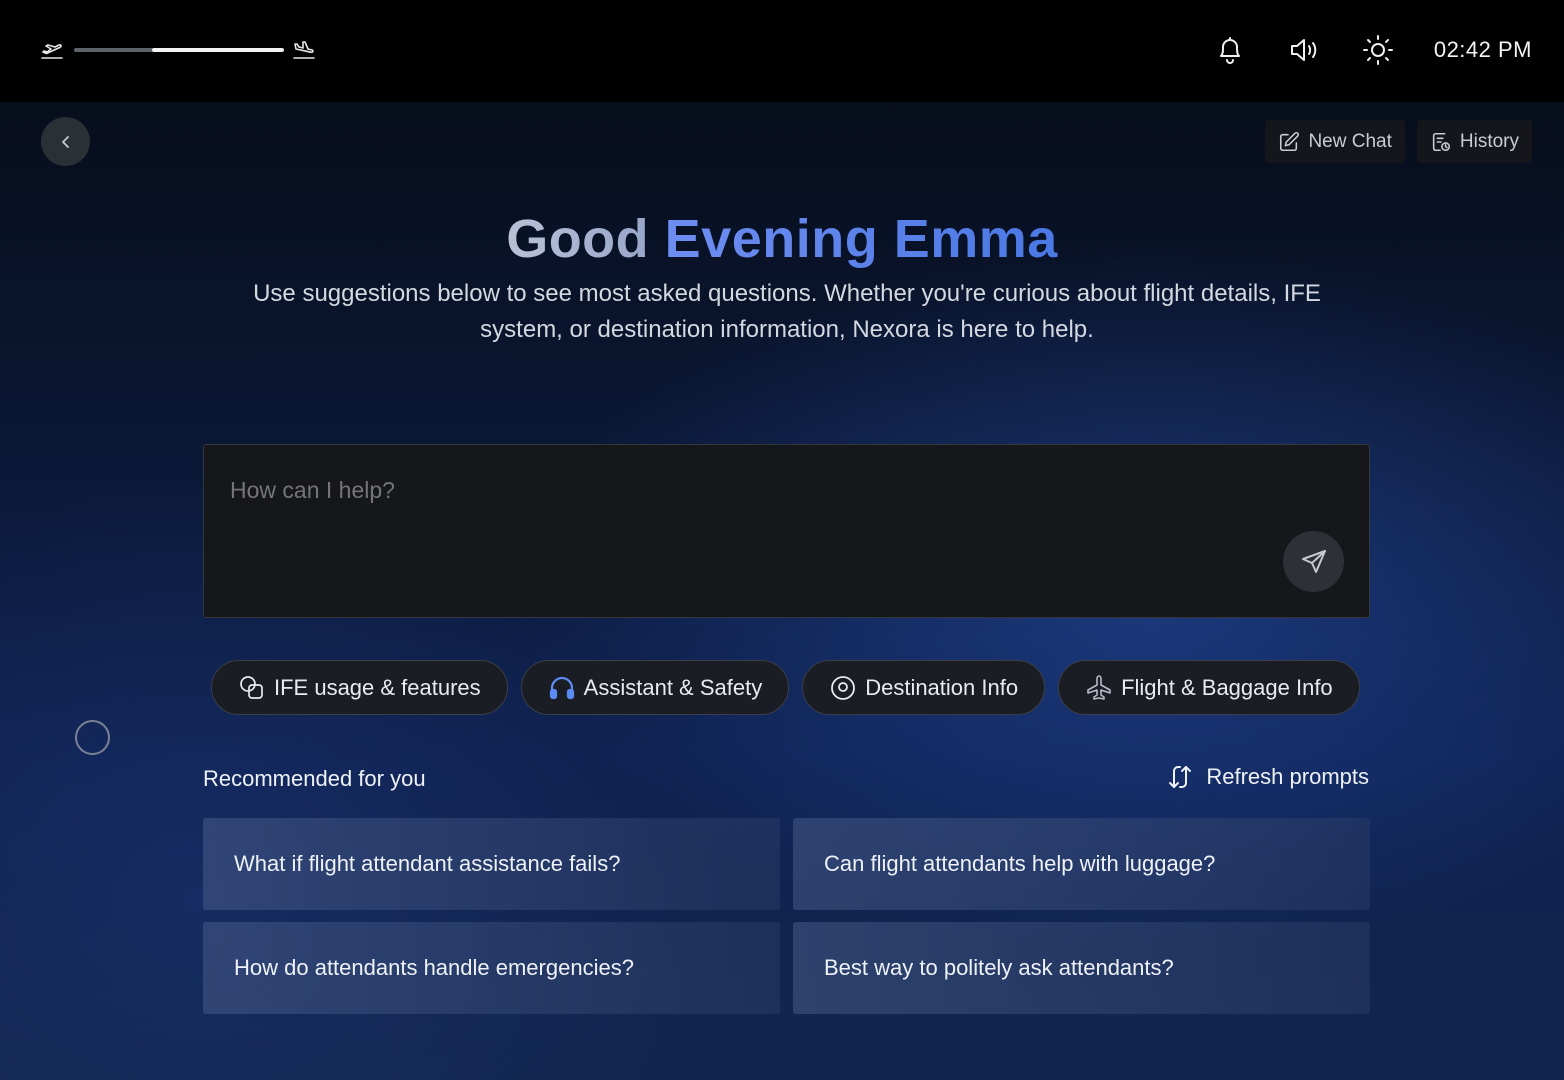 The width and height of the screenshot is (1564, 1080). What do you see at coordinates (217, 50) in the screenshot?
I see `flight-progress-fill` at bounding box center [217, 50].